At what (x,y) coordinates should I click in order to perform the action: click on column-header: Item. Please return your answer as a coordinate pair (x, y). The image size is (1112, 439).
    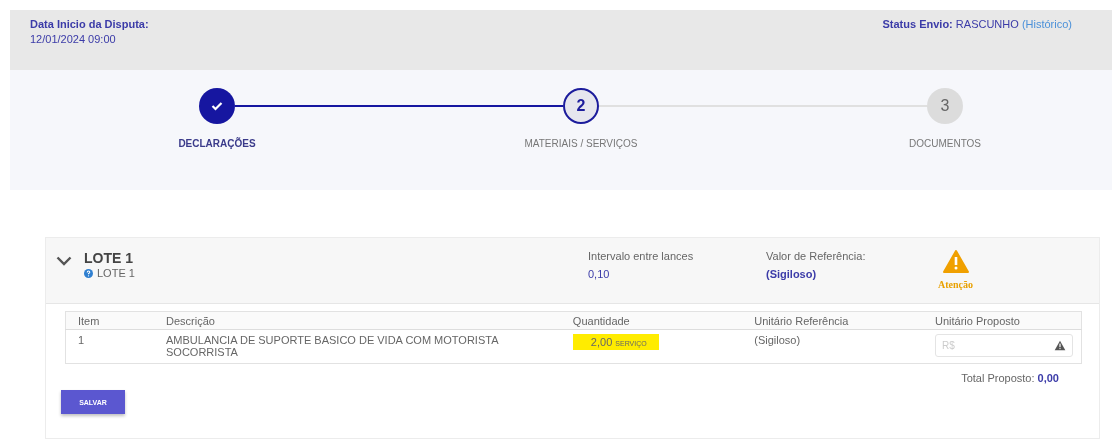
    Looking at the image, I should click on (109, 320).